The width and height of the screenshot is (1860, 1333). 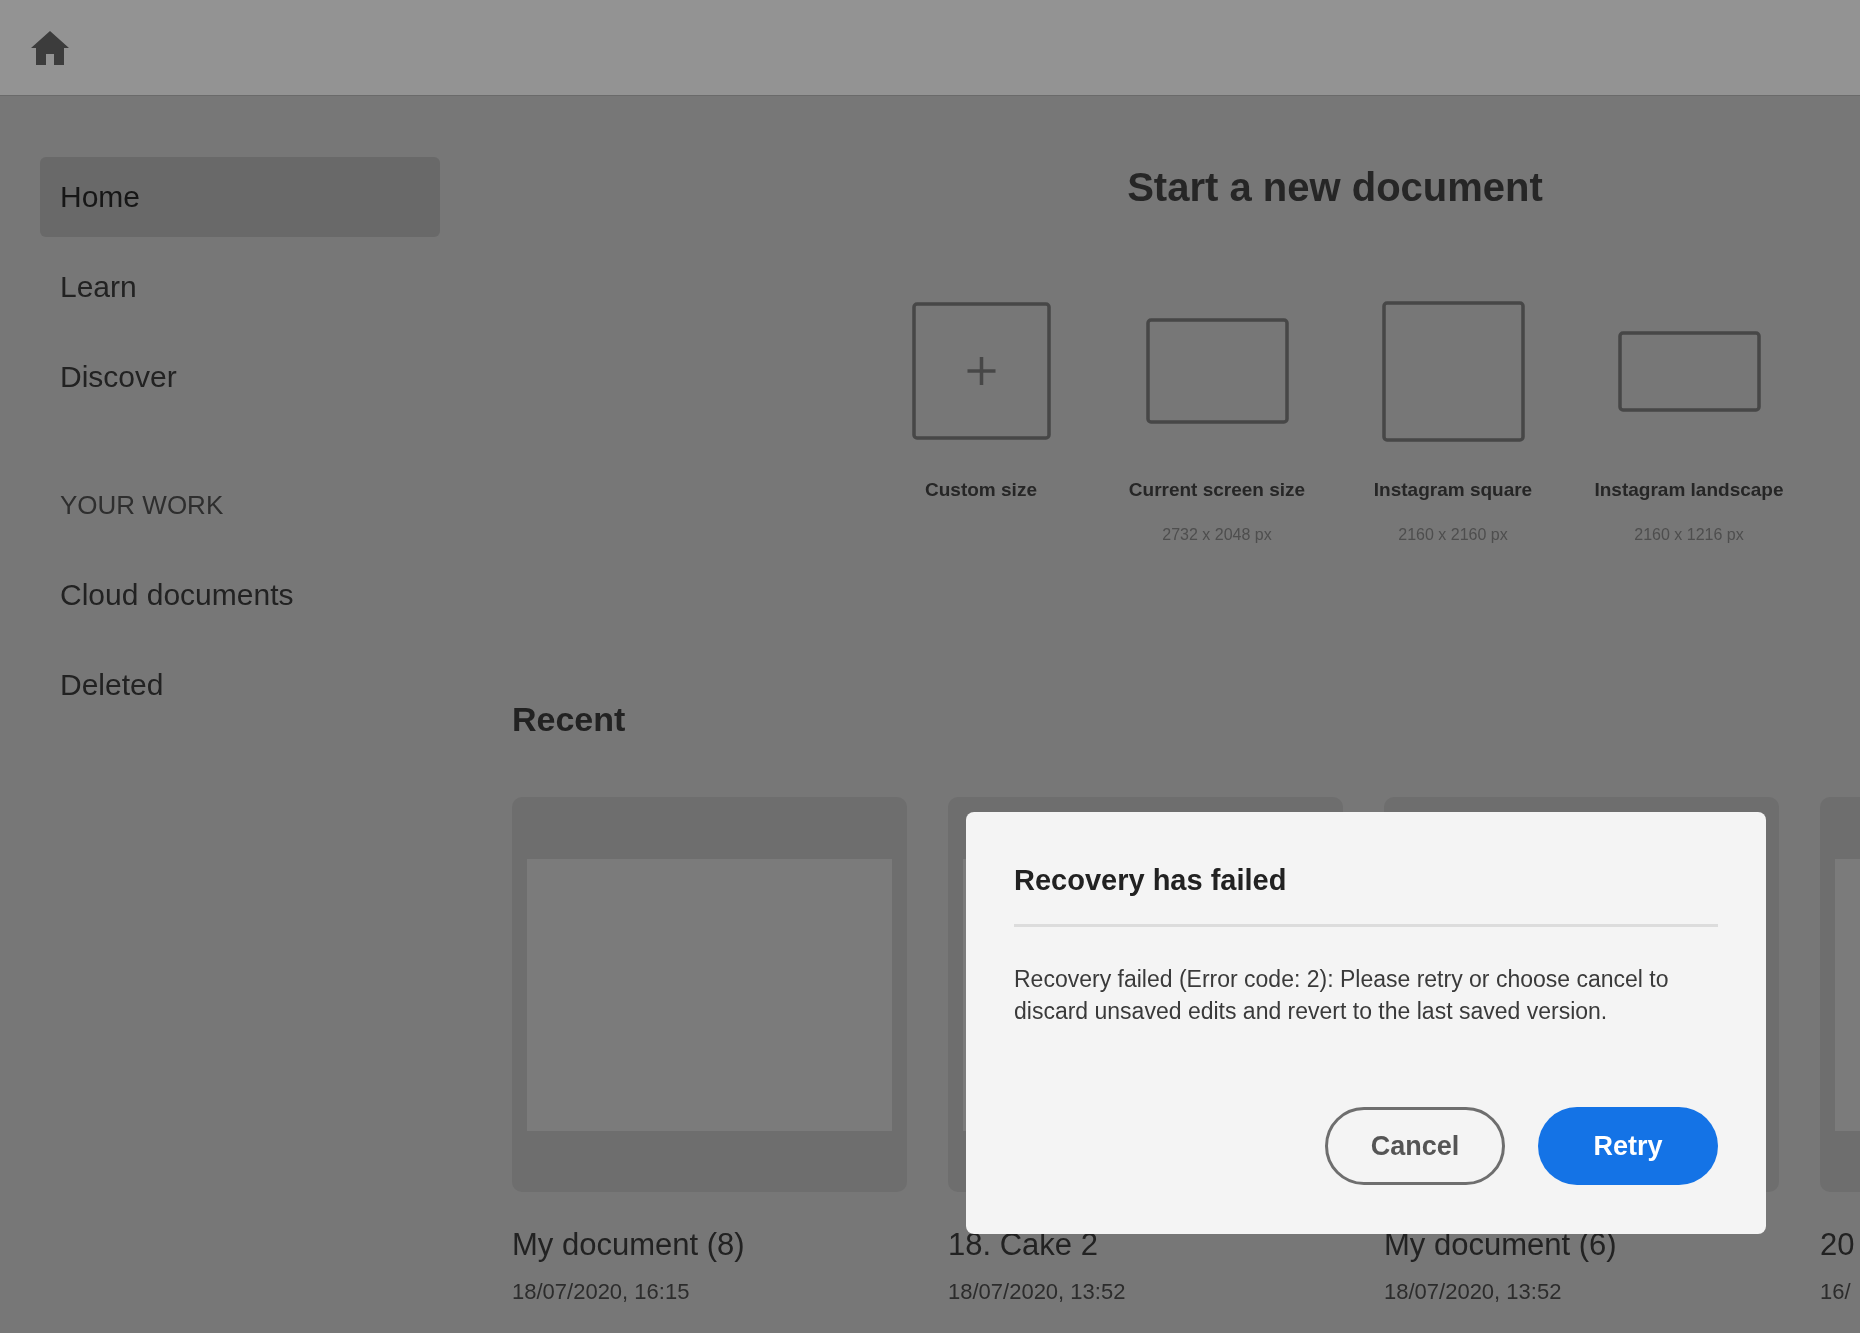 I want to click on document-title: 20, so click(x=1837, y=1245).